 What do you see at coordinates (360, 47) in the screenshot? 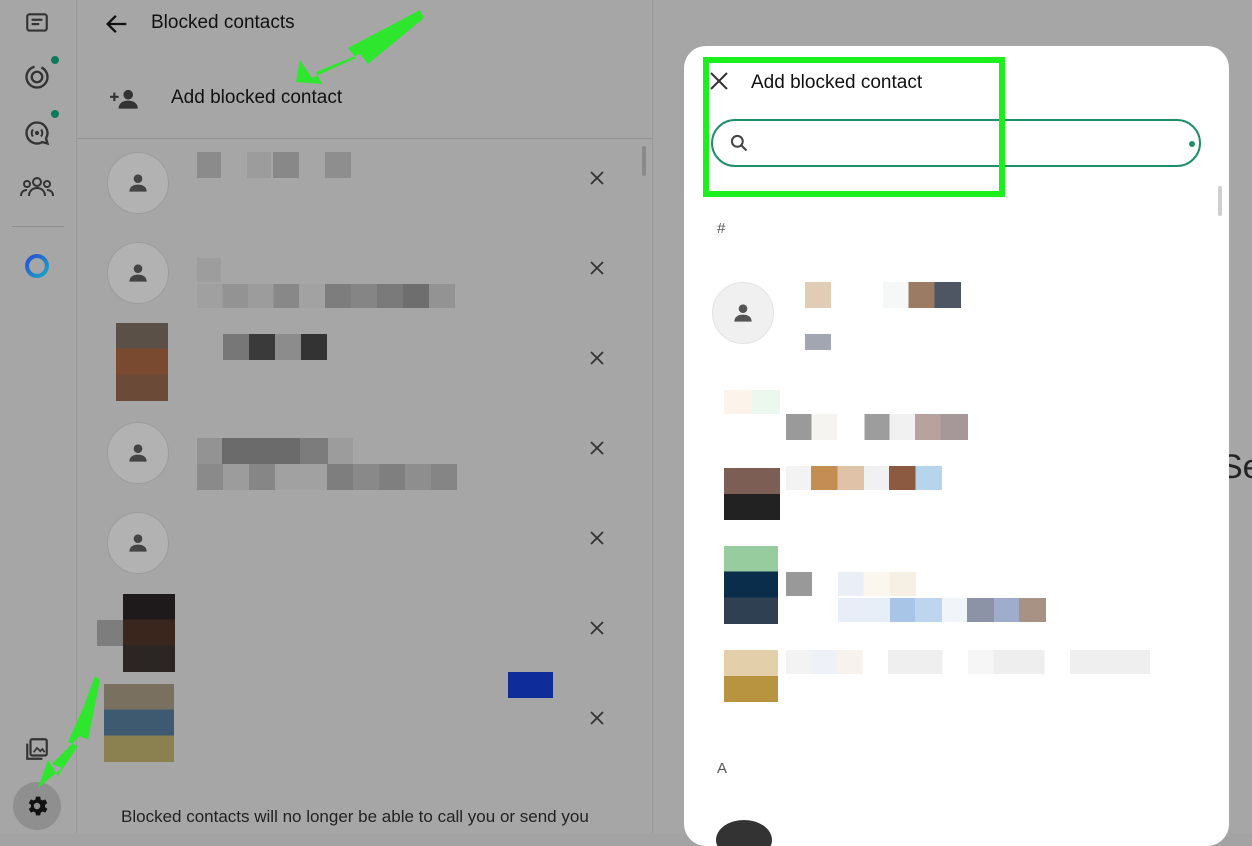
I see `annotation-arrow-add` at bounding box center [360, 47].